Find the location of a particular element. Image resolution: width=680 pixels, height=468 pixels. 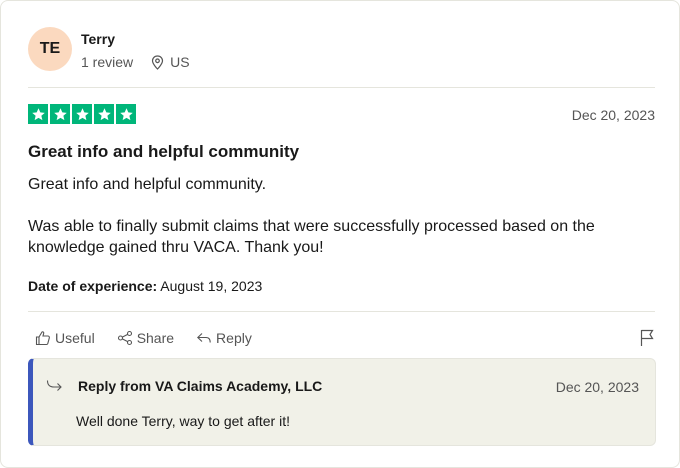

share-button: Share is located at coordinates (145, 338).